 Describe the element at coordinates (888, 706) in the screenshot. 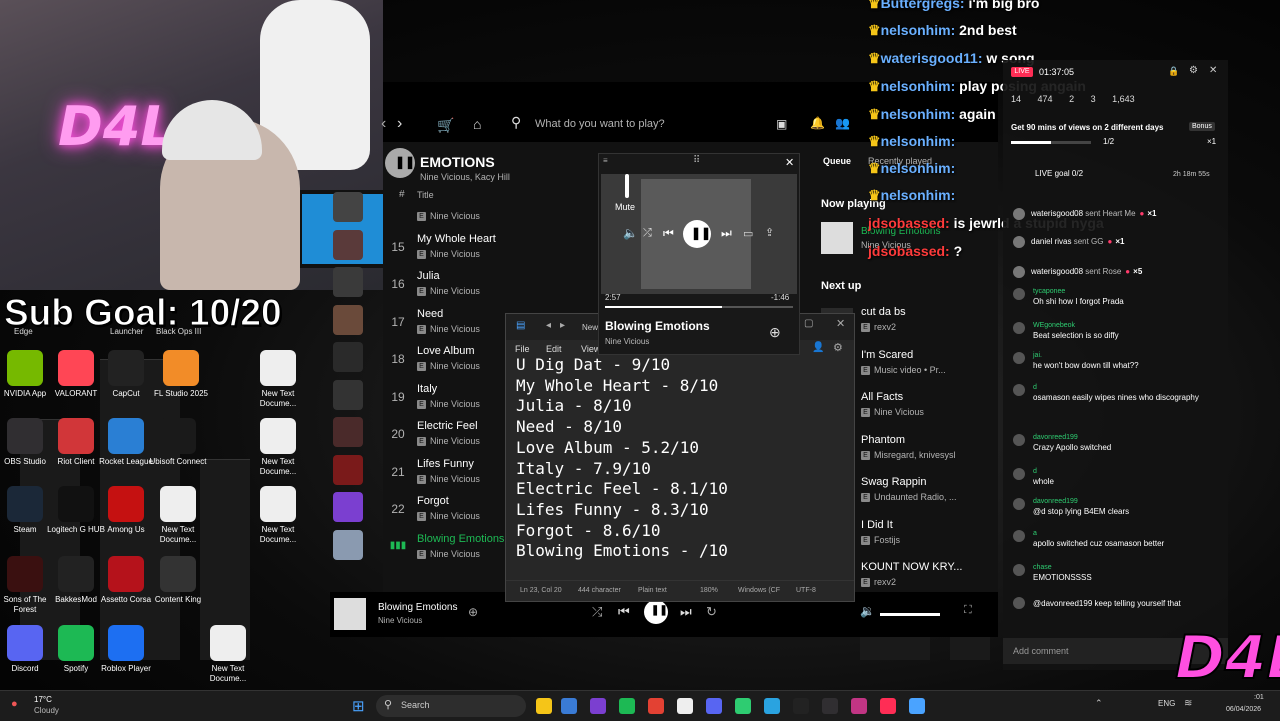

I see `tiktok-icon` at that location.